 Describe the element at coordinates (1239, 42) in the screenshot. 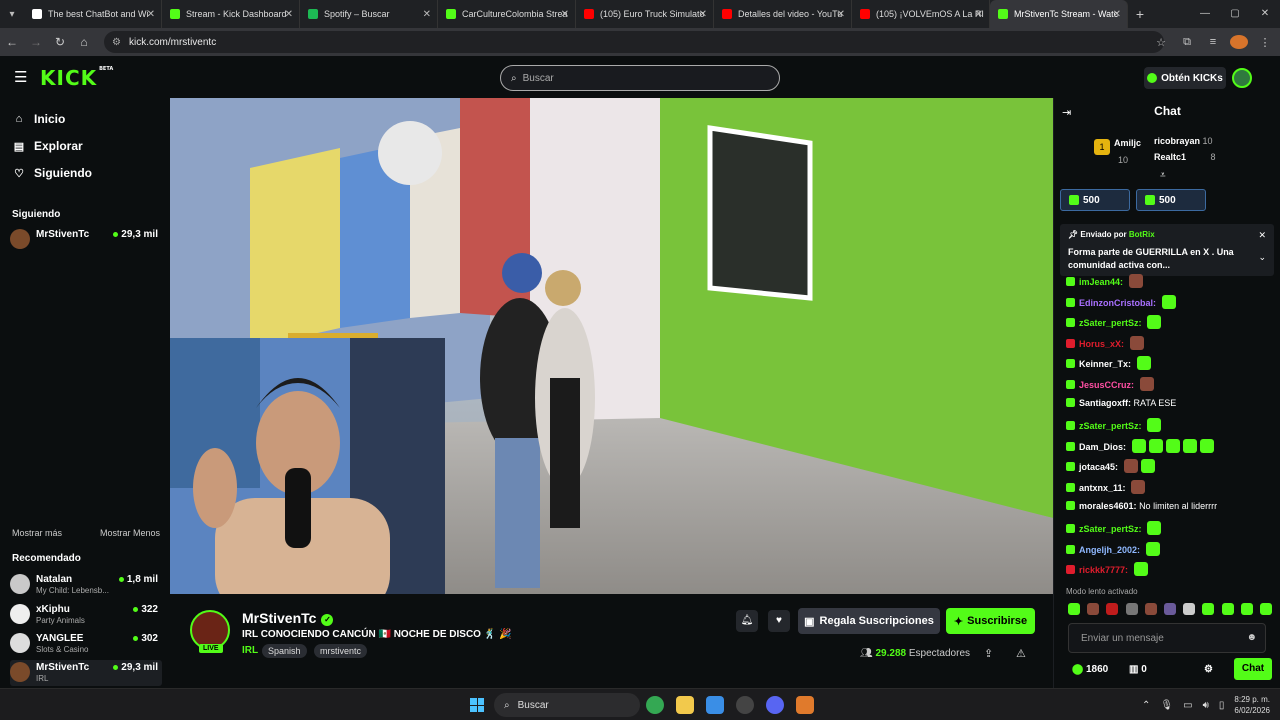

I see `profile-avatar` at that location.